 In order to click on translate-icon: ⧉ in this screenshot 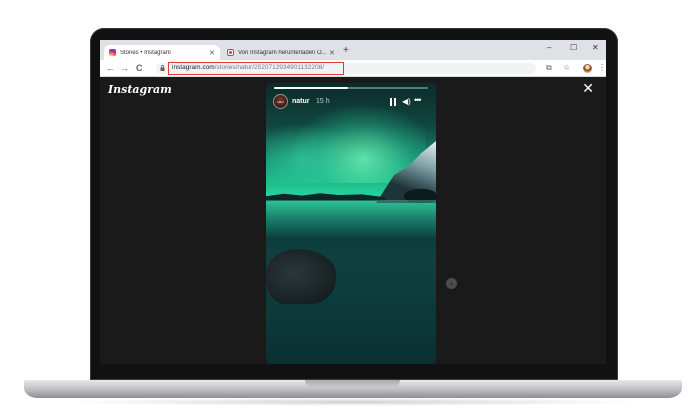, I will do `click(549, 68)`.